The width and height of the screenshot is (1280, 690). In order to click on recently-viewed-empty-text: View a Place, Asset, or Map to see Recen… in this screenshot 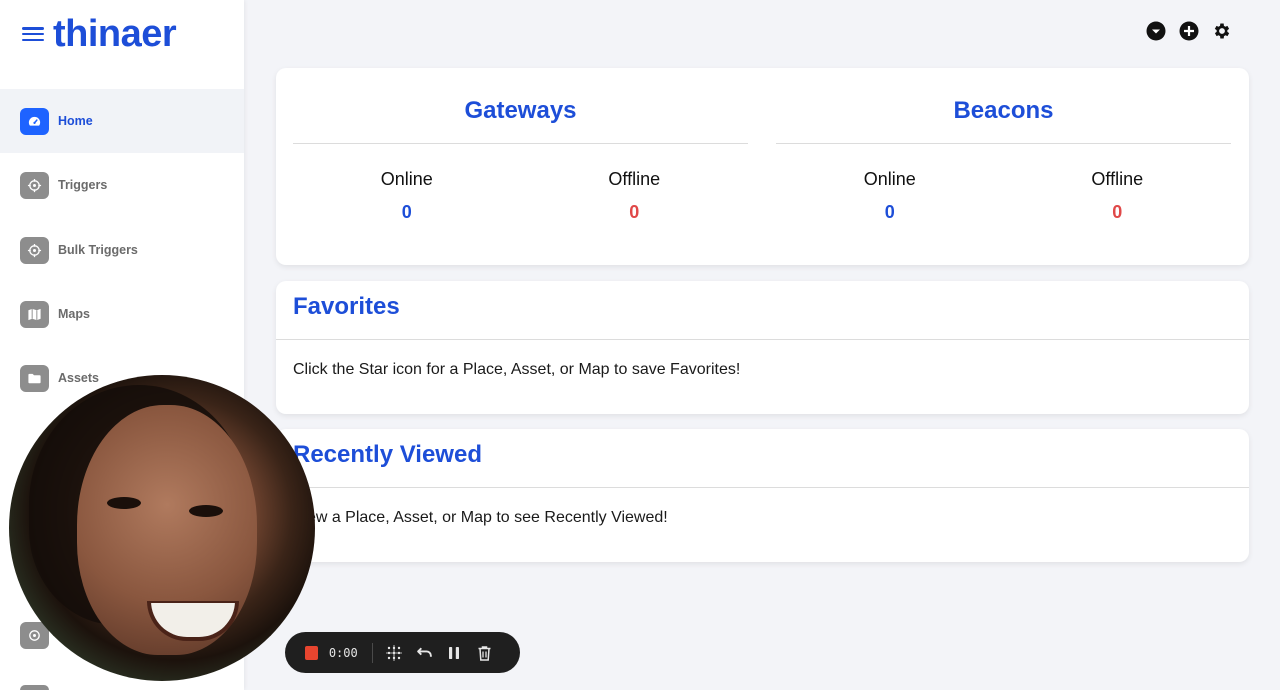, I will do `click(480, 517)`.